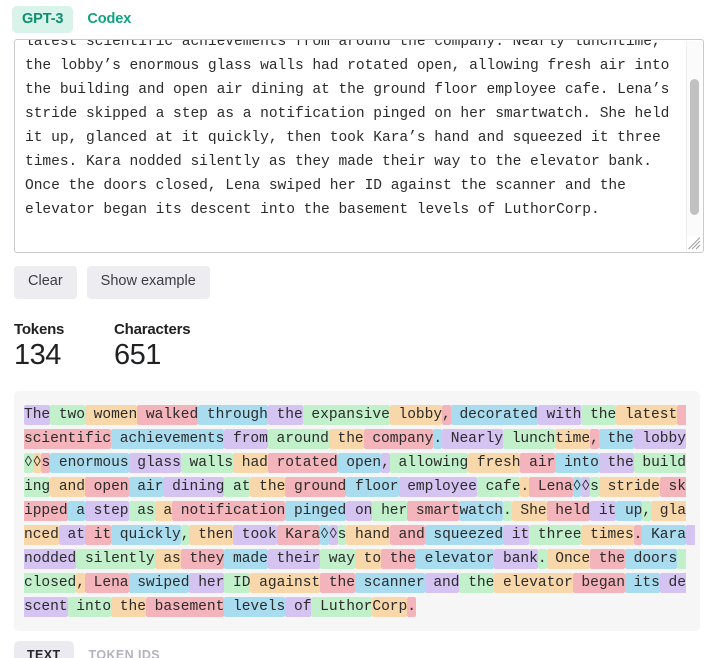 This screenshot has width=714, height=658. Describe the element at coordinates (302, 462) in the screenshot. I see `token: rotated` at that location.